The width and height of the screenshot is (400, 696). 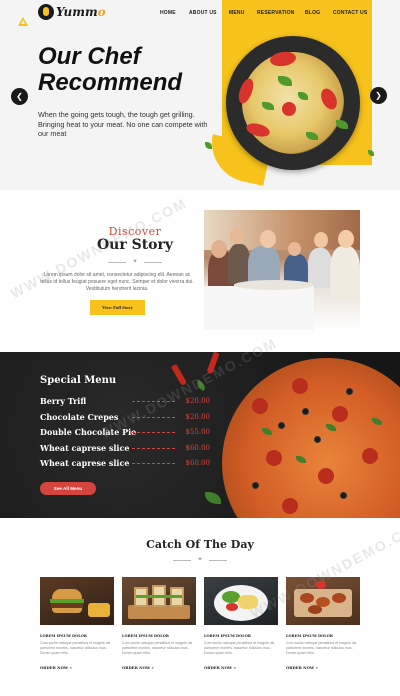 What do you see at coordinates (68, 488) in the screenshot?
I see `see-all-menu-button: See All Menu` at bounding box center [68, 488].